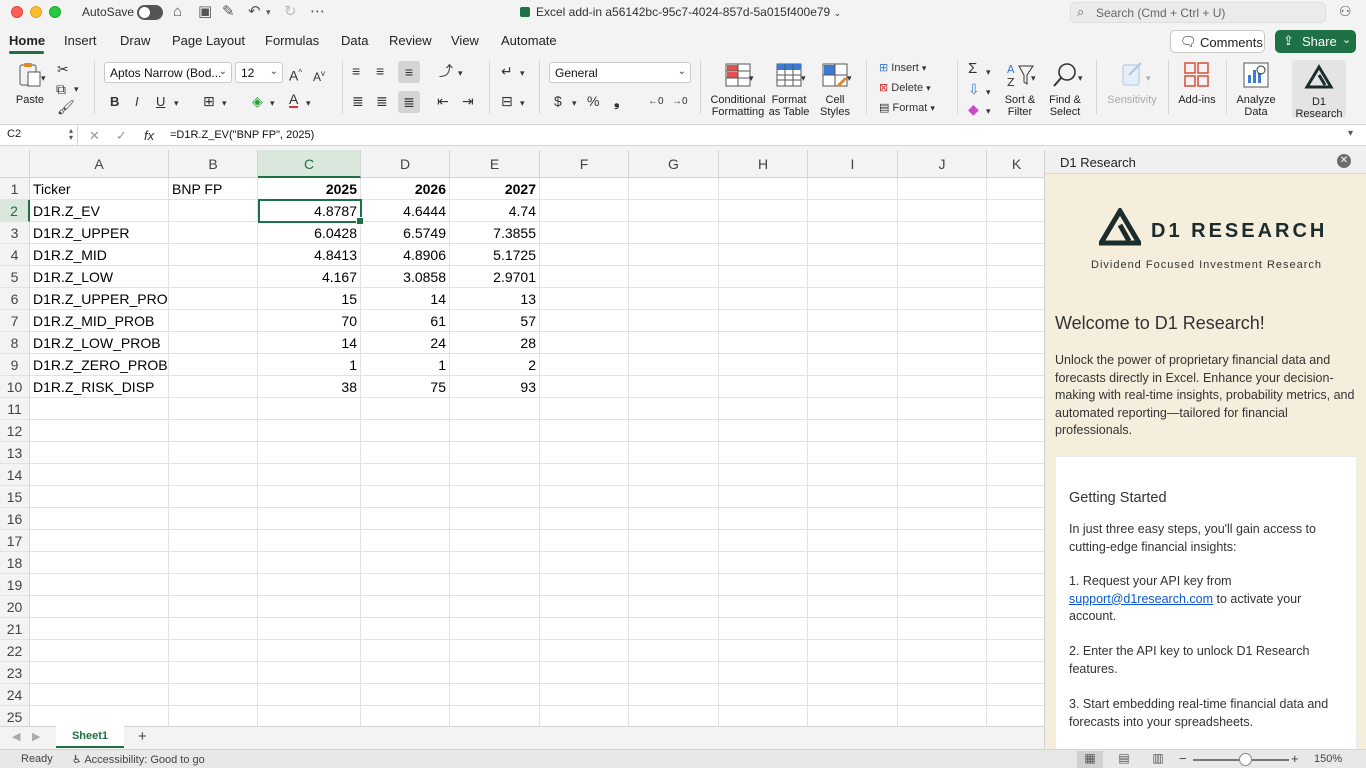 This screenshot has height=768, width=1366. What do you see at coordinates (15, 695) in the screenshot?
I see `row-header-24: 24` at bounding box center [15, 695].